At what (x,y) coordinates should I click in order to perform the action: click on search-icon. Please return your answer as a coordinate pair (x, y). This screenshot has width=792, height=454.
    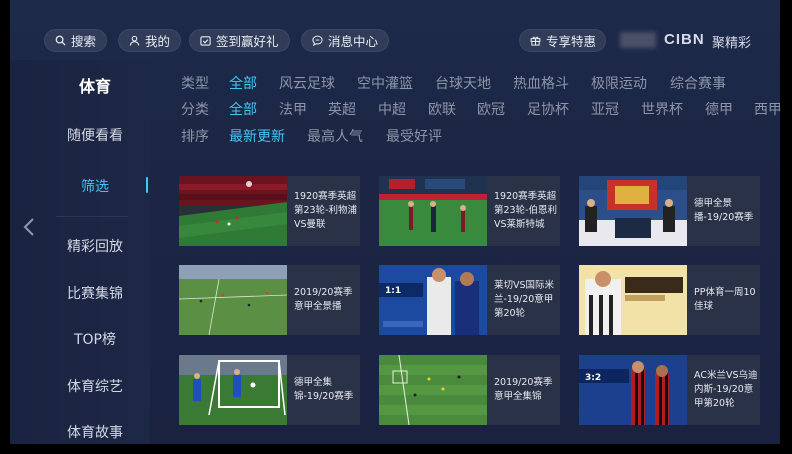
    Looking at the image, I should click on (60, 40).